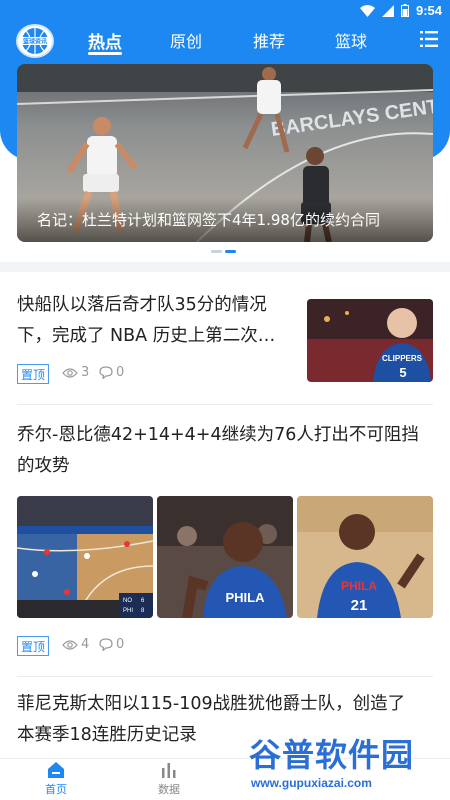 This screenshot has height=800, width=450. Describe the element at coordinates (218, 435) in the screenshot. I see `article-title-line: 乔尔-恩比德42+14+4+4继续为76人打出不可阻挡` at that location.